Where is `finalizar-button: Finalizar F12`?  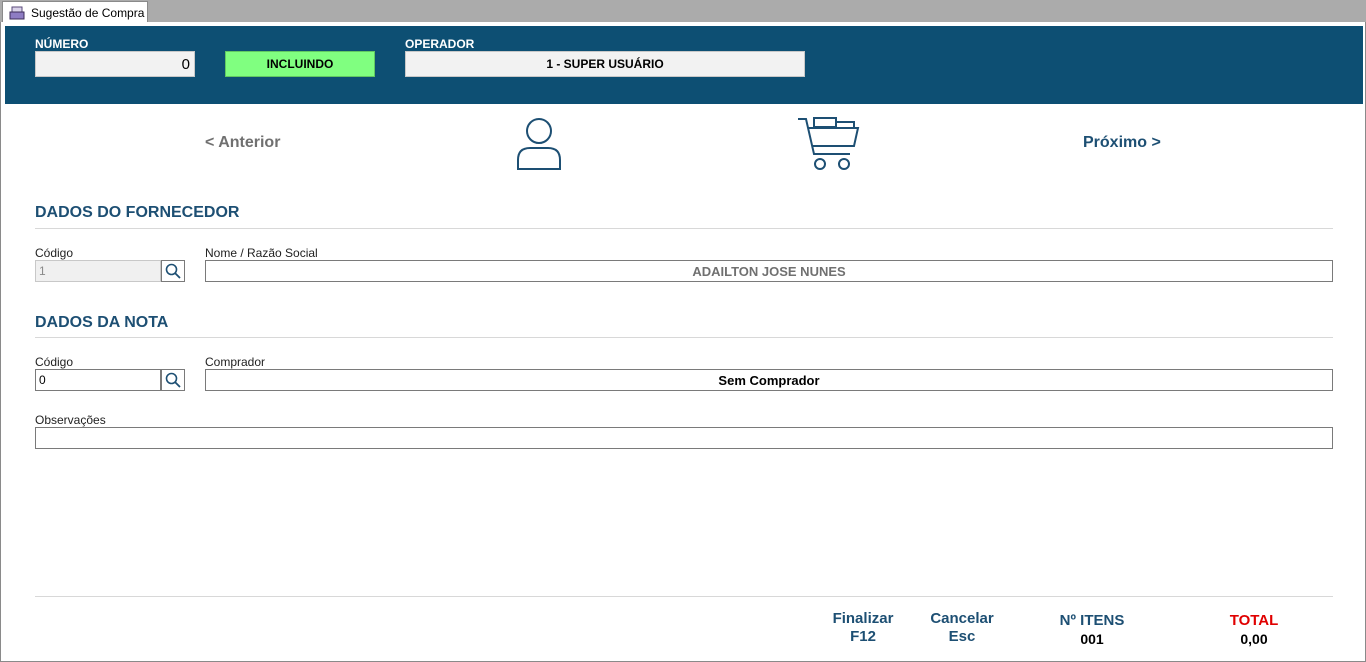 finalizar-button: Finalizar F12 is located at coordinates (863, 628).